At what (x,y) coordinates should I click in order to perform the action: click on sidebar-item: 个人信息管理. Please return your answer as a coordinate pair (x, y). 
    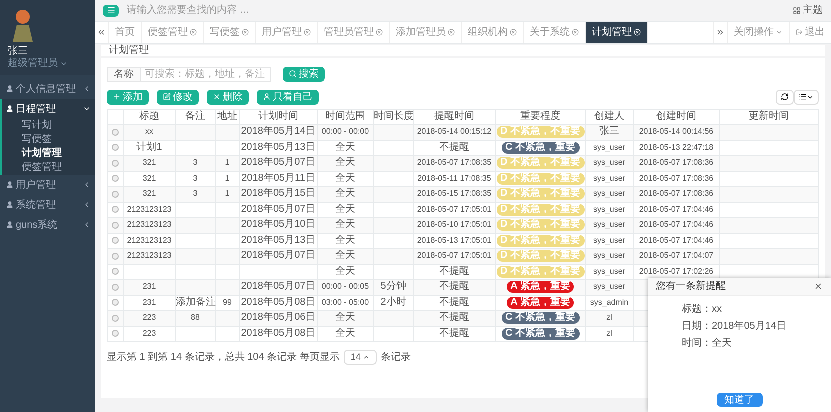
    Looking at the image, I should click on (48, 89).